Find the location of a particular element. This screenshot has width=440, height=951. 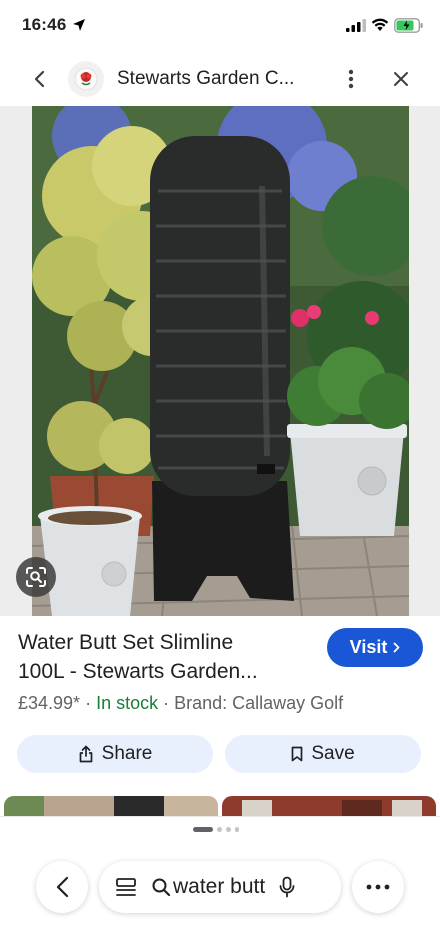

site-logo-icon is located at coordinates (86, 79).